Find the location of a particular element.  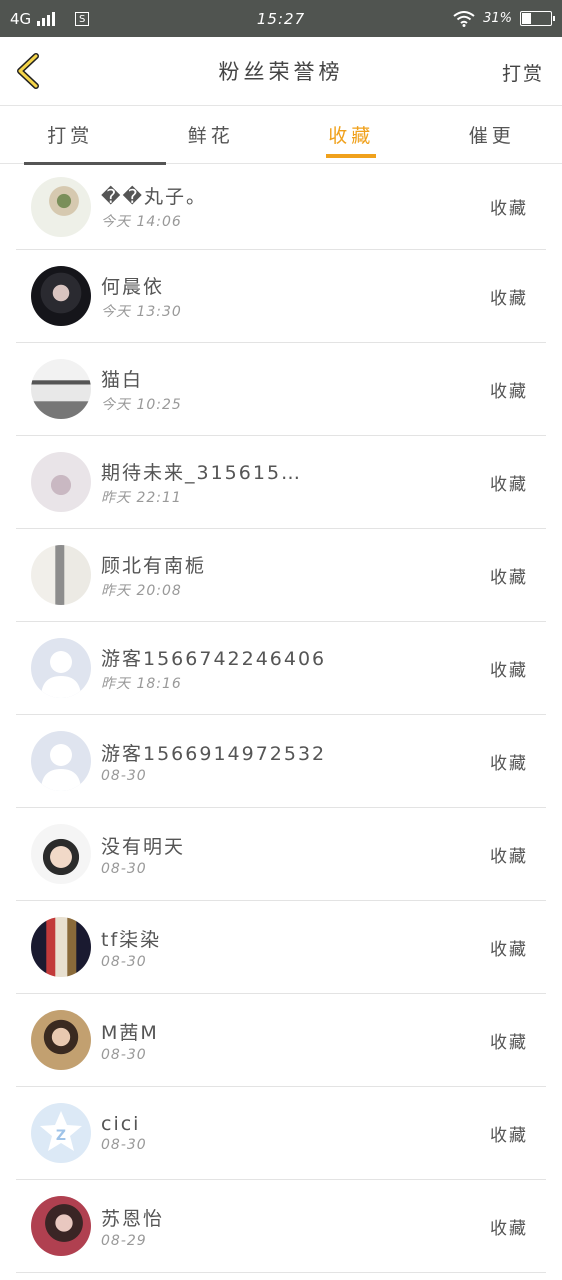

status-right: 31% is located at coordinates (504, 18).